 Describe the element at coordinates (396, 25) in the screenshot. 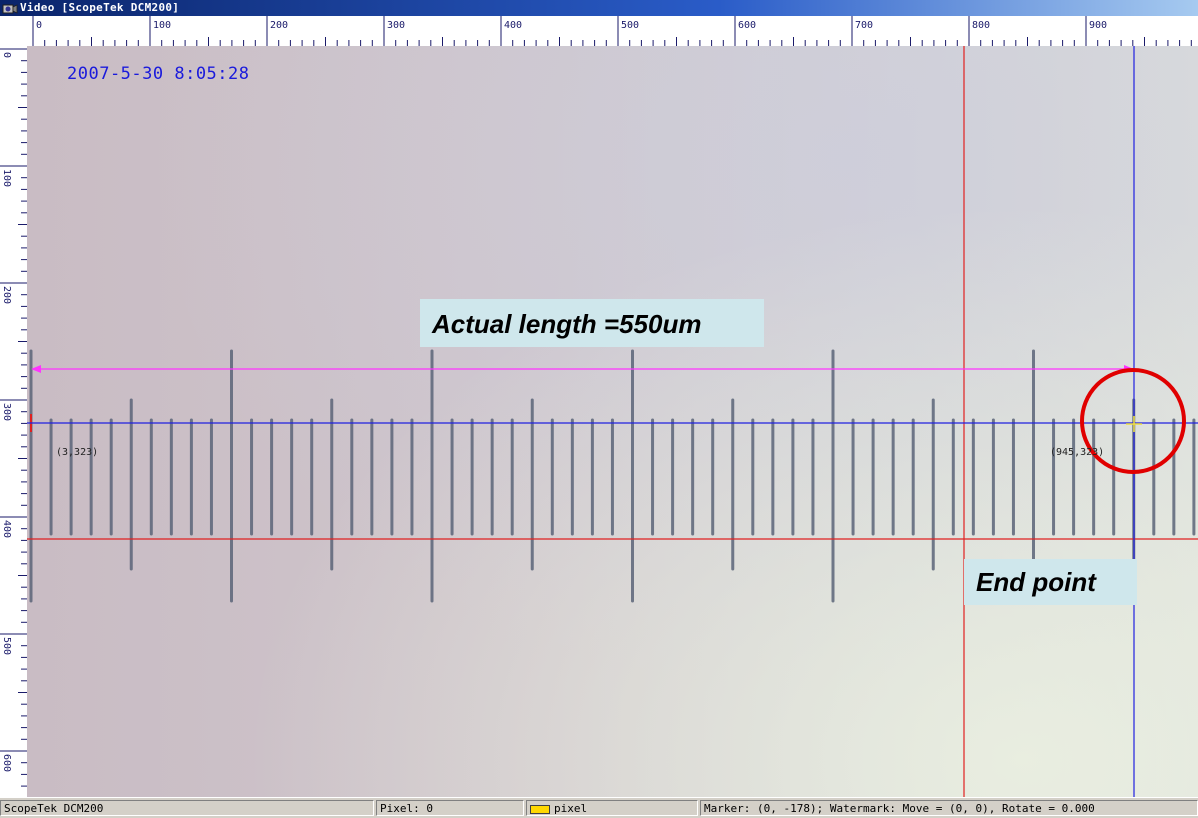

I see `h-ruler-label: 300` at that location.